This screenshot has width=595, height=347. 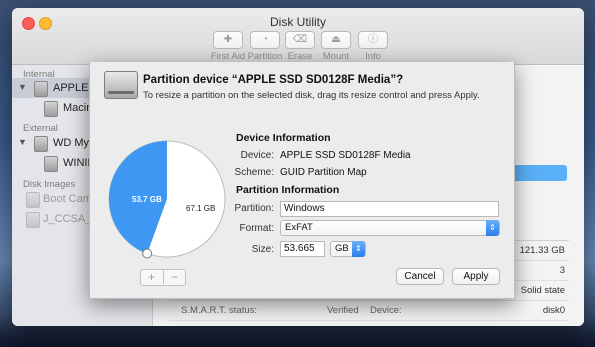 What do you see at coordinates (390, 228) in the screenshot?
I see `format-select: ExFAT ⇕` at bounding box center [390, 228].